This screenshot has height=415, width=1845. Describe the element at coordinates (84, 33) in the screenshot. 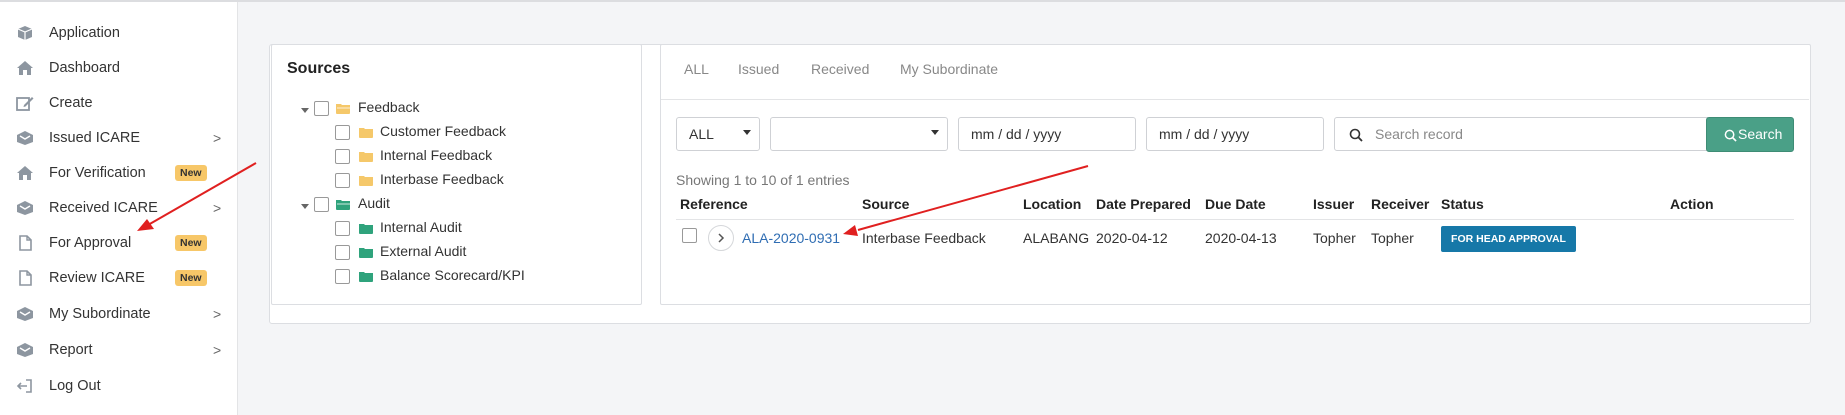

I see `sidebar-item-label: Application` at that location.